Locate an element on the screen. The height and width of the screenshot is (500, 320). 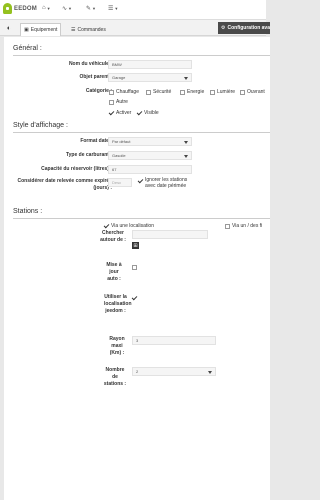
tools-icon: ✎ is located at coordinates (89, 9).